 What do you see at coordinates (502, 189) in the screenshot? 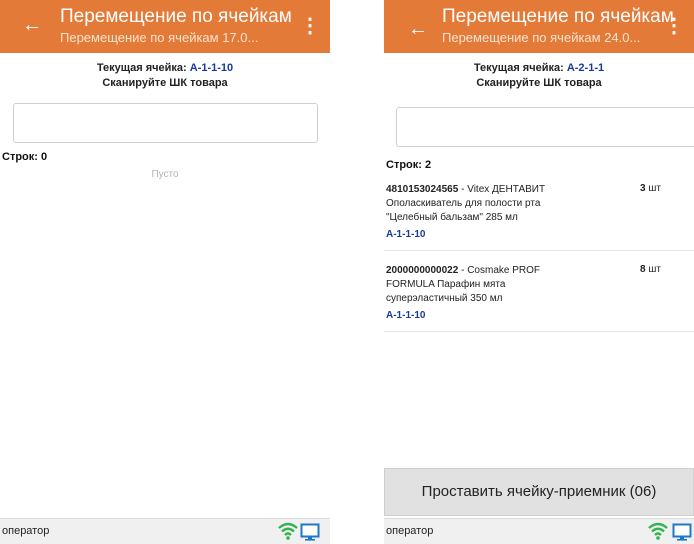
I see `item-name-line1: - Vitex ДЕНТАВИТ` at bounding box center [502, 189].